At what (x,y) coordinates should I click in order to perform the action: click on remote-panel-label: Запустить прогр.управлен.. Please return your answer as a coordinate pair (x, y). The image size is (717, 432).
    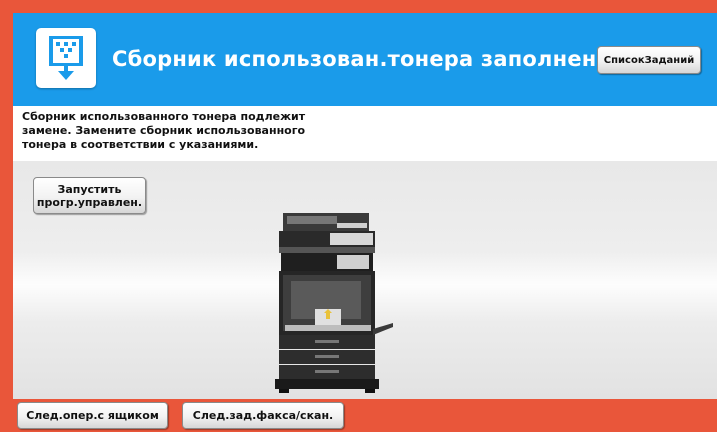
    Looking at the image, I should click on (89, 195).